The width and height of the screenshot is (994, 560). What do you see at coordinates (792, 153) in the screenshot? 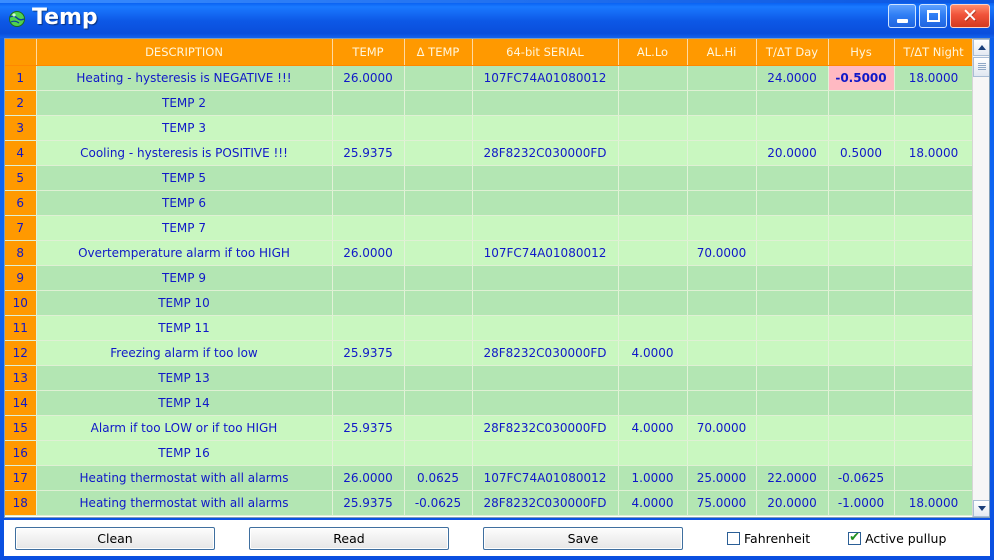
I see `cell-day: 20.0000` at bounding box center [792, 153].